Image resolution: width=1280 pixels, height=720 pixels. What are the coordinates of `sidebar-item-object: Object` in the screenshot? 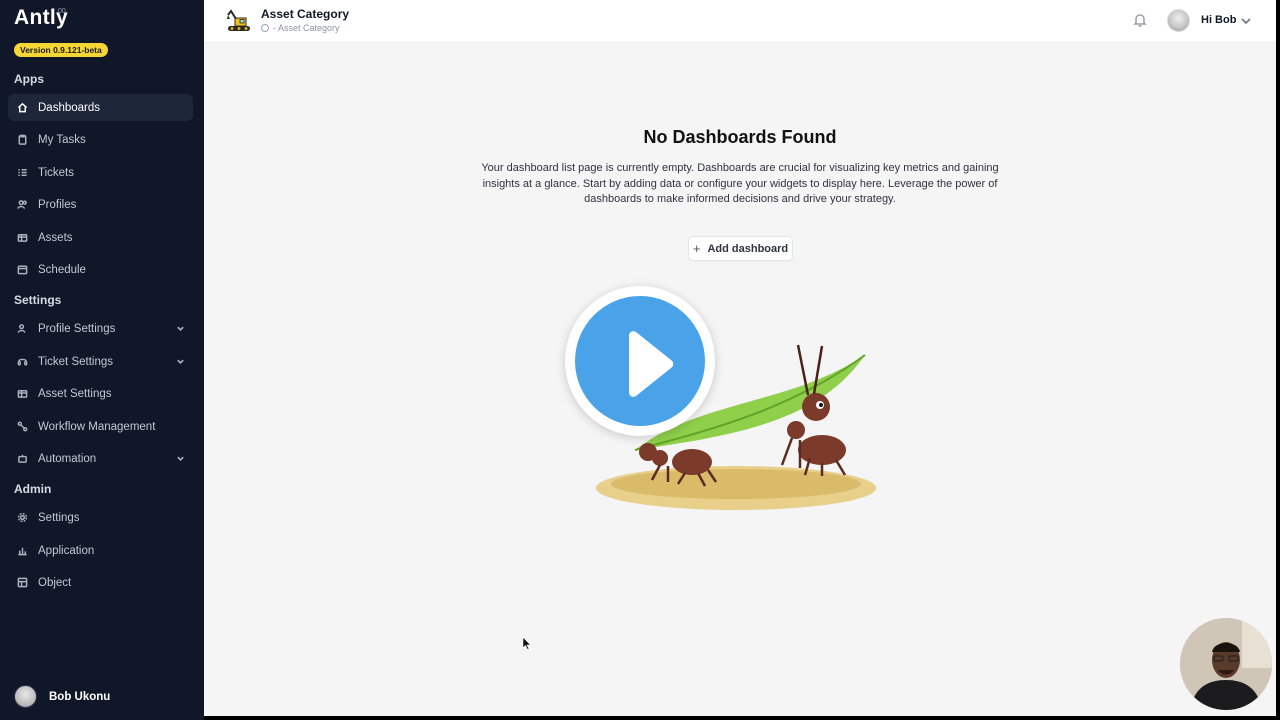 It's located at (100, 582).